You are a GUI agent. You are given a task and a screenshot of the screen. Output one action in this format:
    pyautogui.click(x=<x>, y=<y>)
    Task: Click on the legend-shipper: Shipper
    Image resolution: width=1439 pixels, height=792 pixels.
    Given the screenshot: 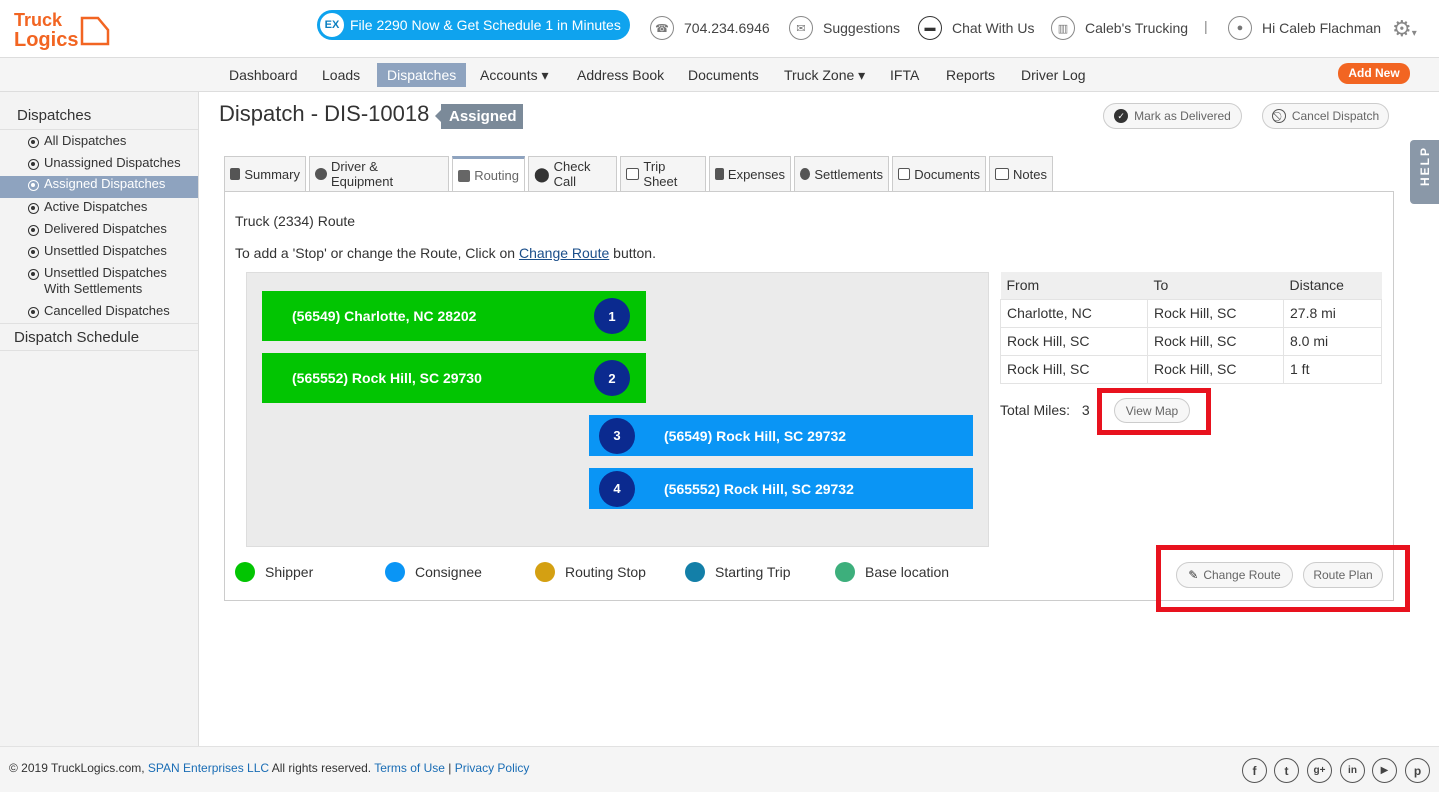 What is the action you would take?
    pyautogui.click(x=274, y=572)
    